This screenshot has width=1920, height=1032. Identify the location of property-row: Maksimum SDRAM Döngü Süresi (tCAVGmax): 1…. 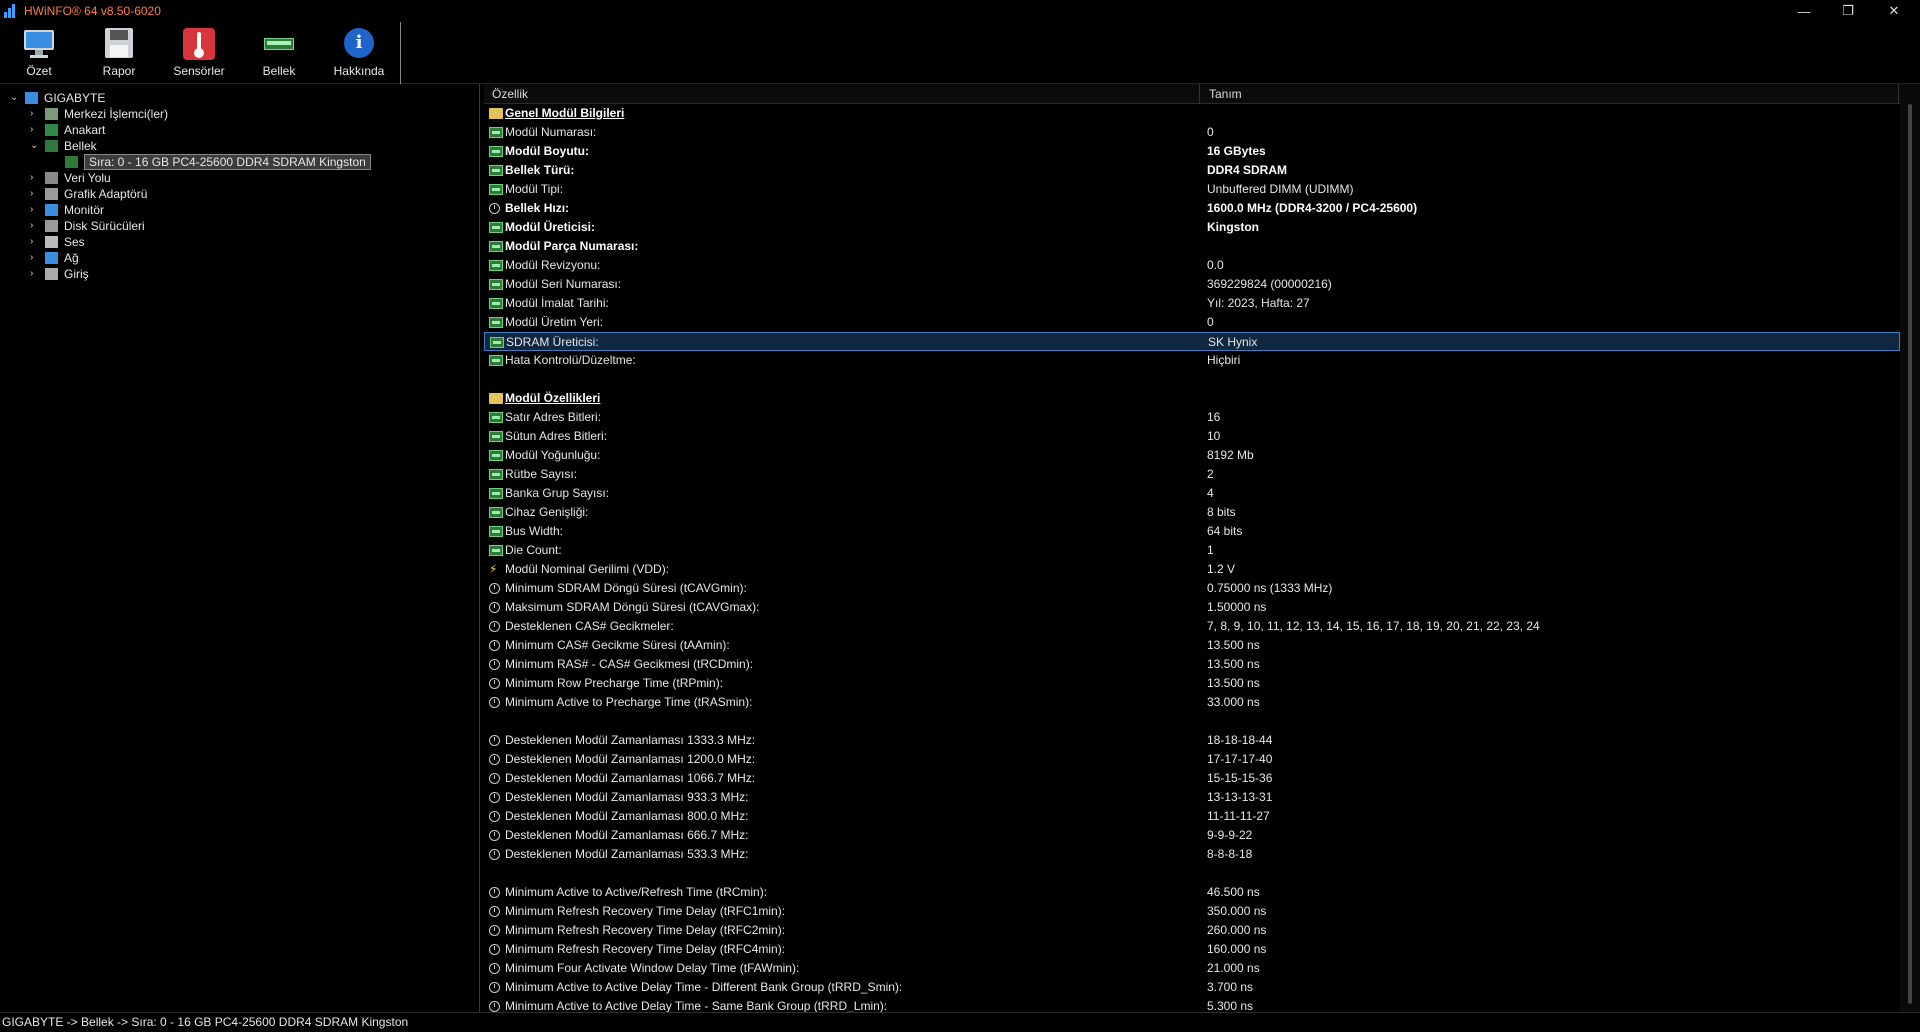
(1192, 607).